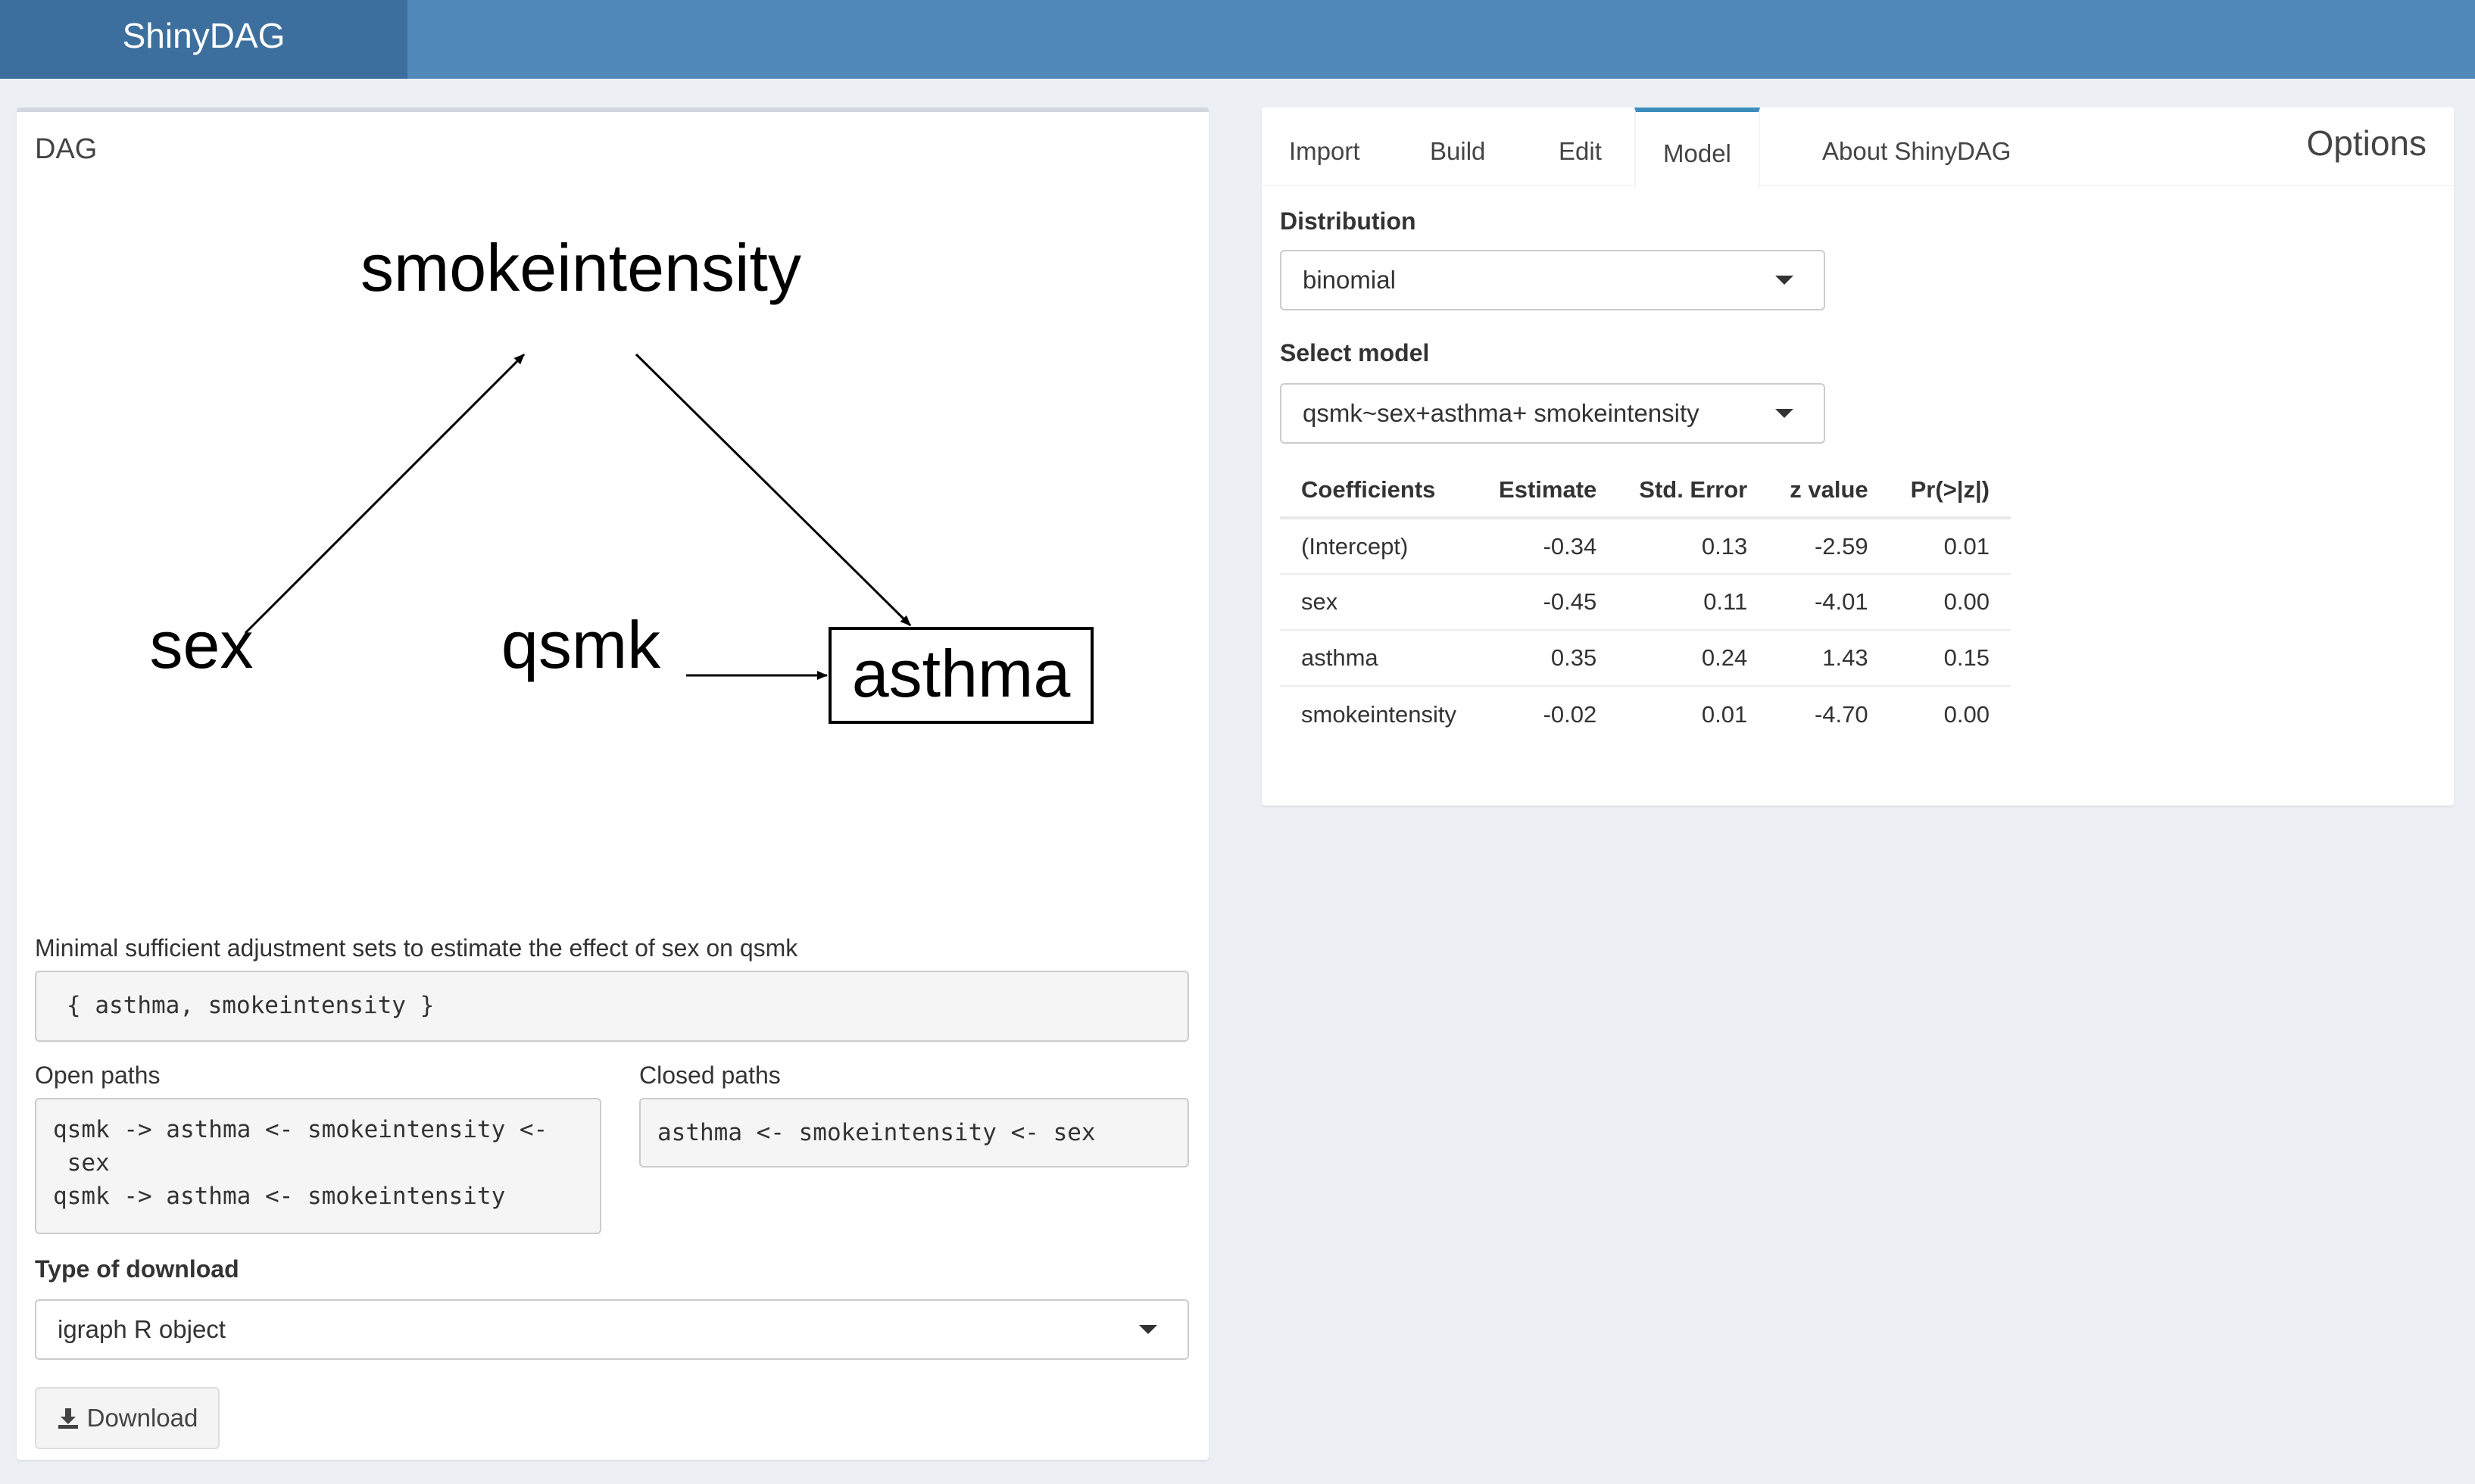 The height and width of the screenshot is (1484, 2475). I want to click on table-cell: 0.15, so click(1950, 658).